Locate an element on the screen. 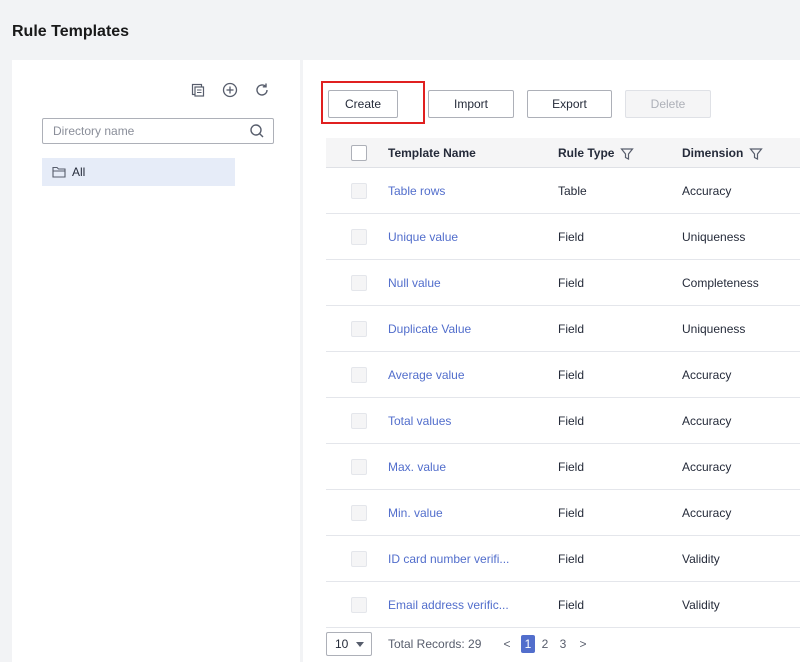 The width and height of the screenshot is (800, 662). template-name-link: Average value is located at coordinates (426, 375).